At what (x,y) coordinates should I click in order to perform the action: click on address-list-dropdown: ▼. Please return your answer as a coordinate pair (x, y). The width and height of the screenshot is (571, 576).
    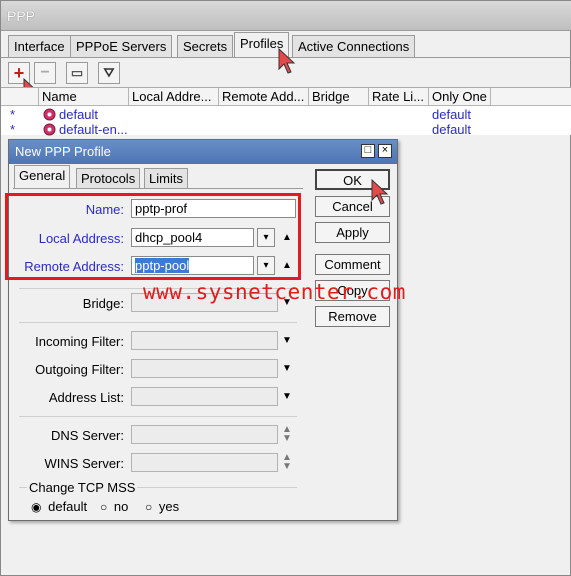
    Looking at the image, I should click on (287, 396).